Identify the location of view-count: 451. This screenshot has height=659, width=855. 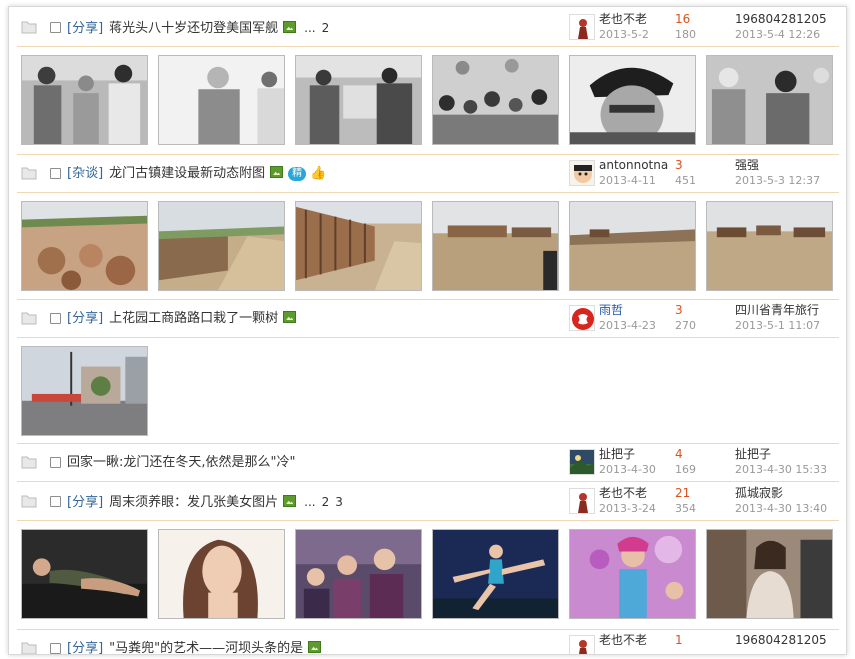
(685, 180).